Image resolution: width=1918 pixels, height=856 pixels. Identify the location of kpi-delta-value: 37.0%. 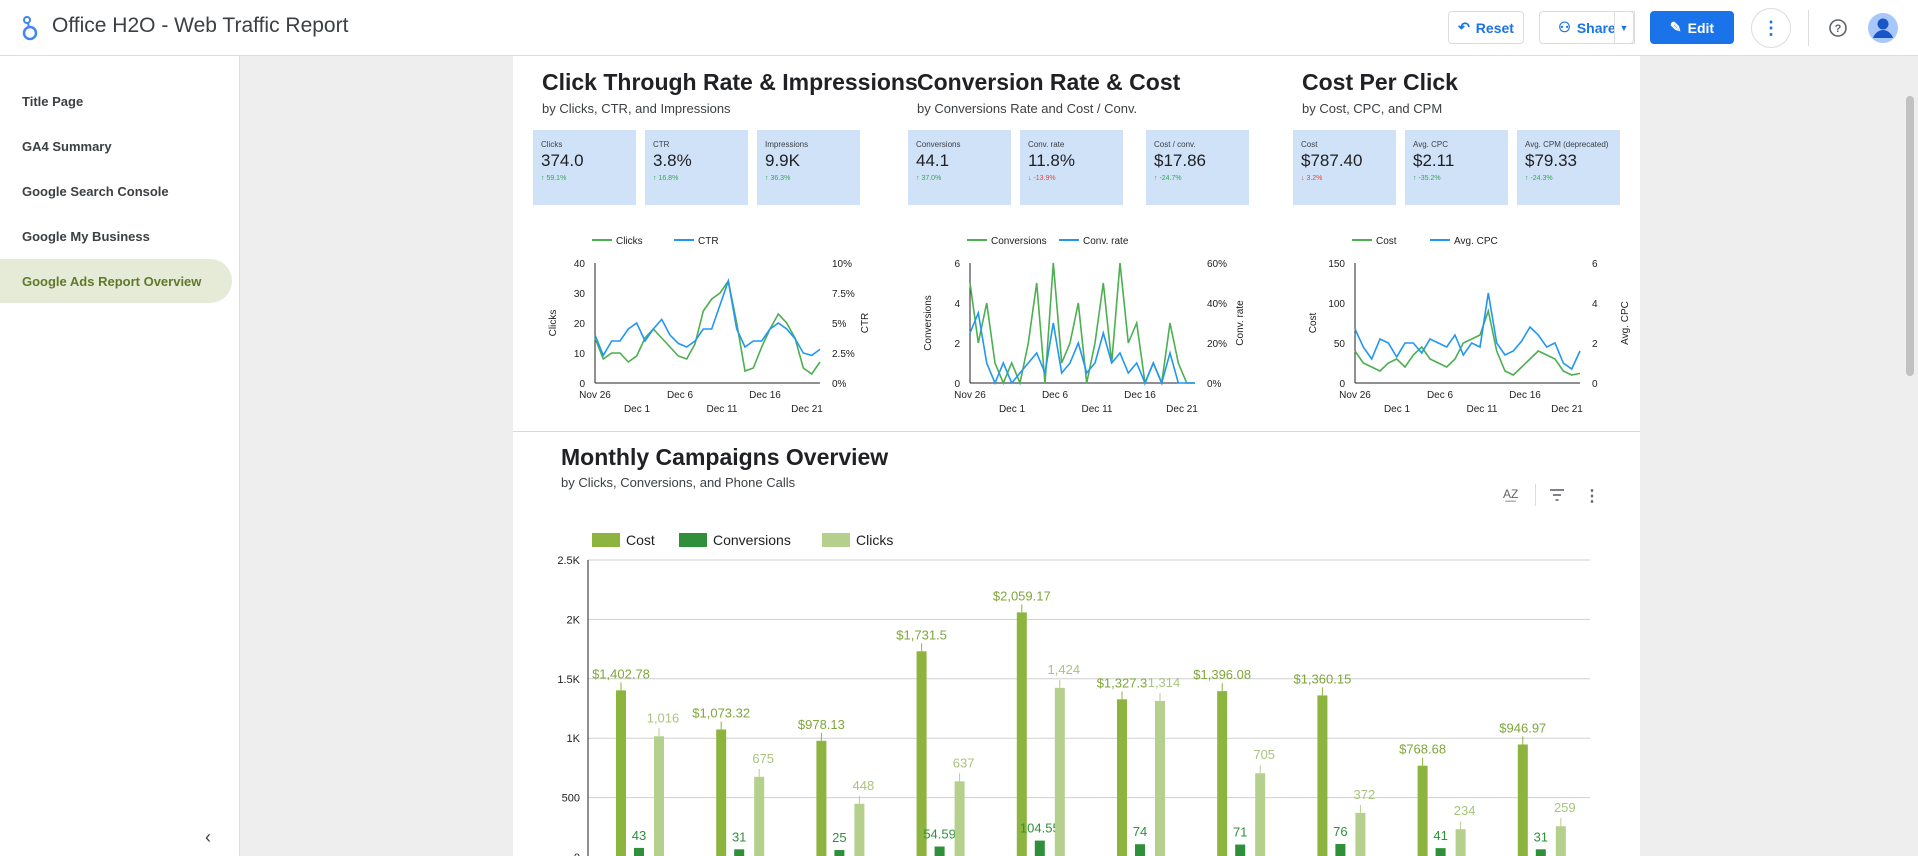
(931, 178).